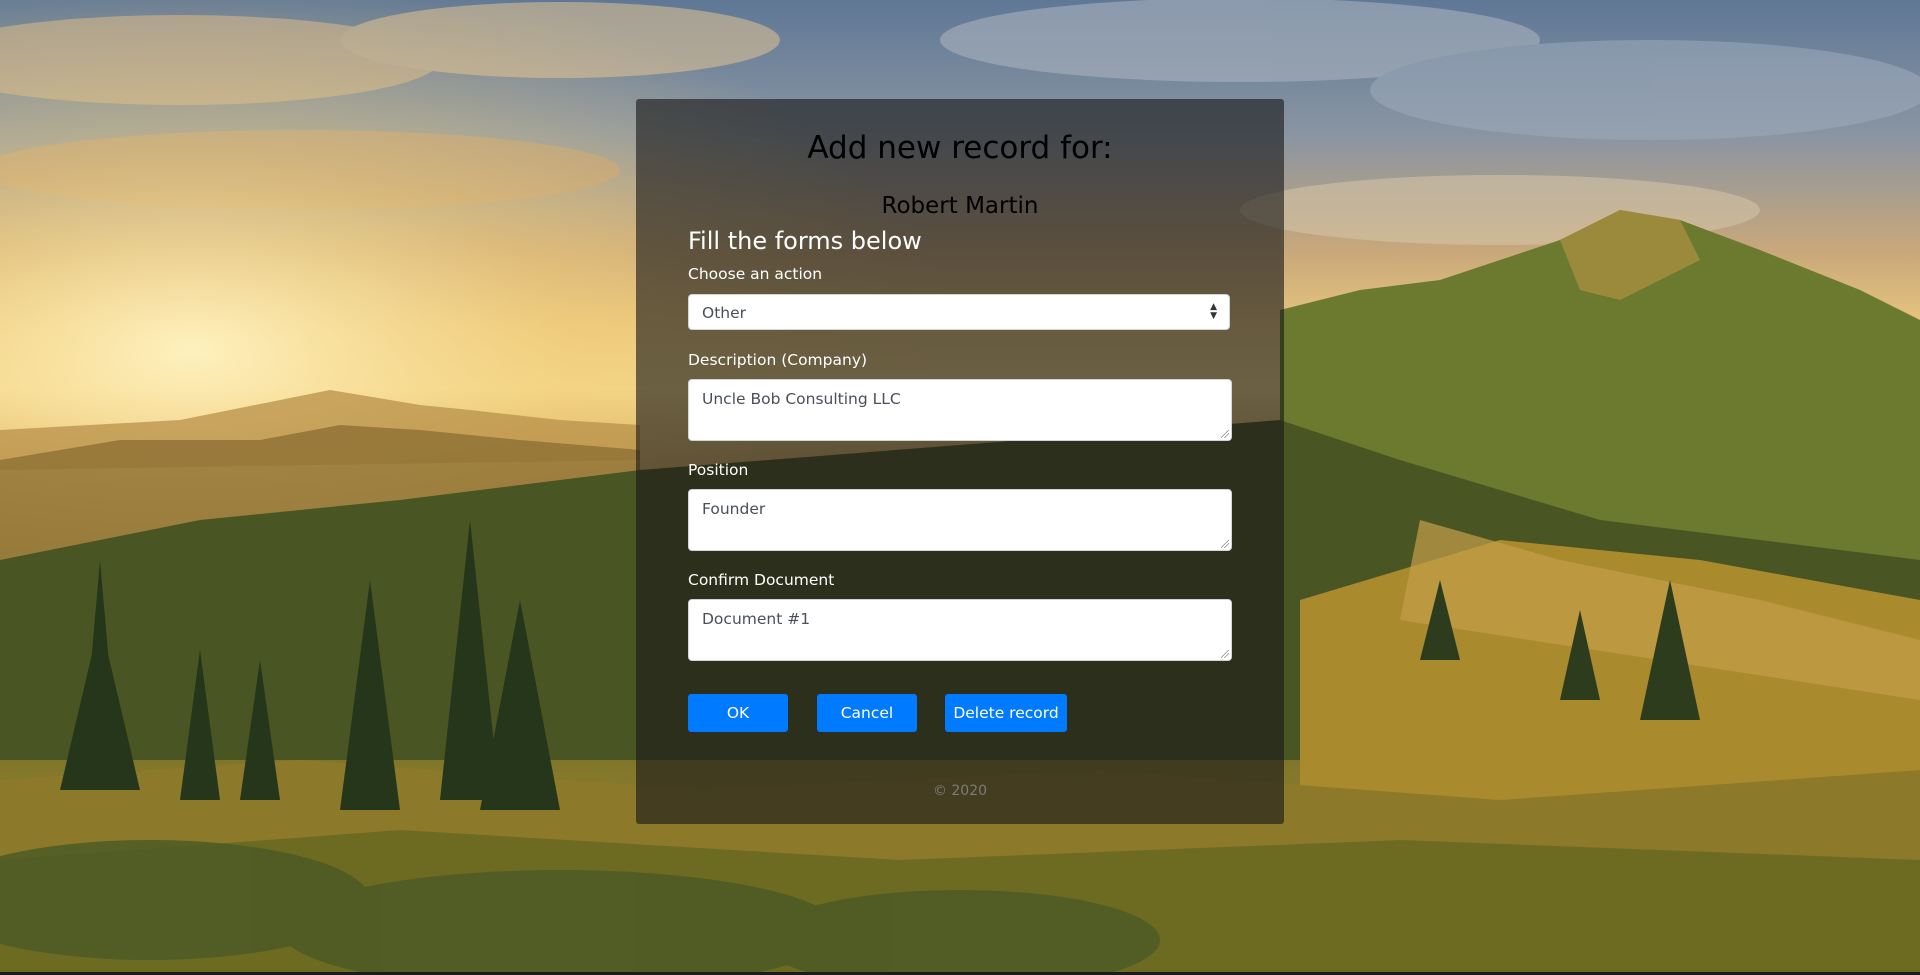  Describe the element at coordinates (960, 630) in the screenshot. I see `confirm-document-textarea: Document #1` at that location.